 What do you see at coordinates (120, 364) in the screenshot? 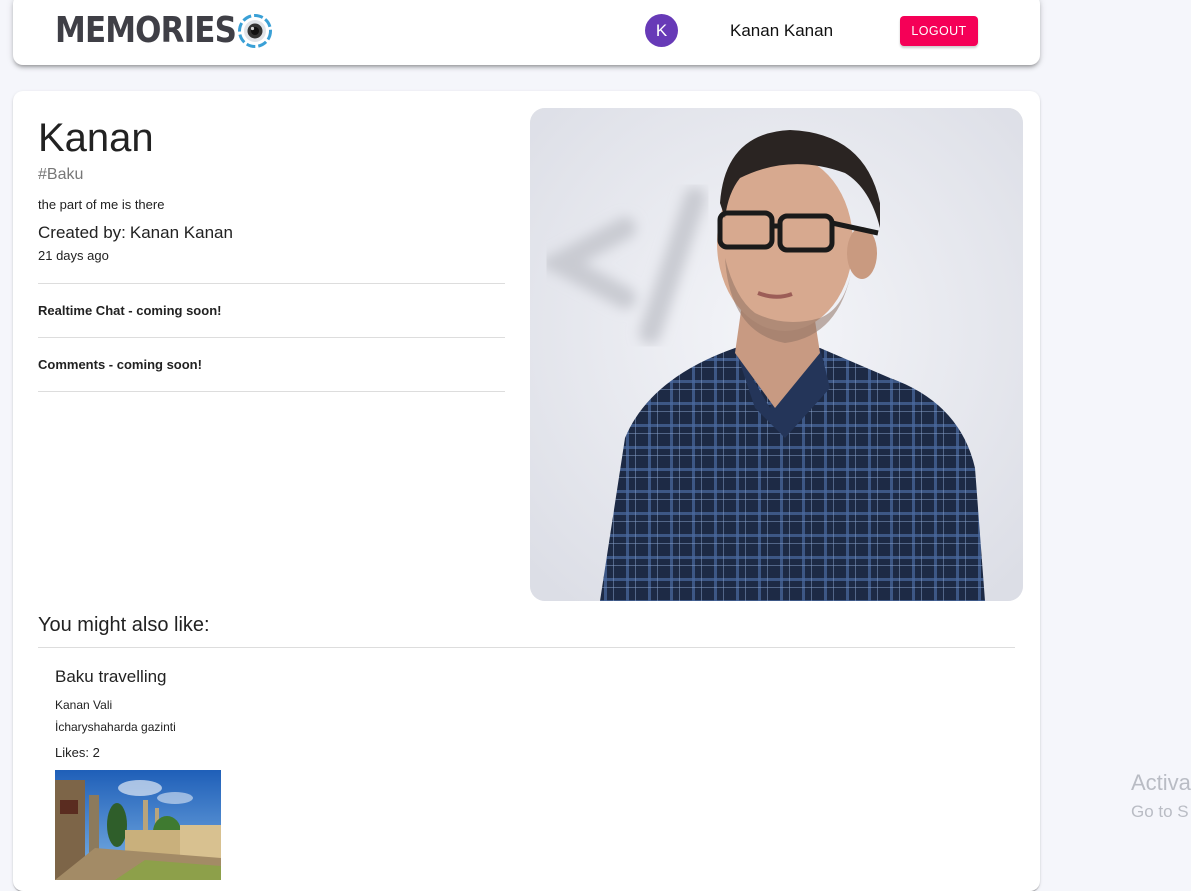
I see `comments-notice: Comments - coming soon!` at bounding box center [120, 364].